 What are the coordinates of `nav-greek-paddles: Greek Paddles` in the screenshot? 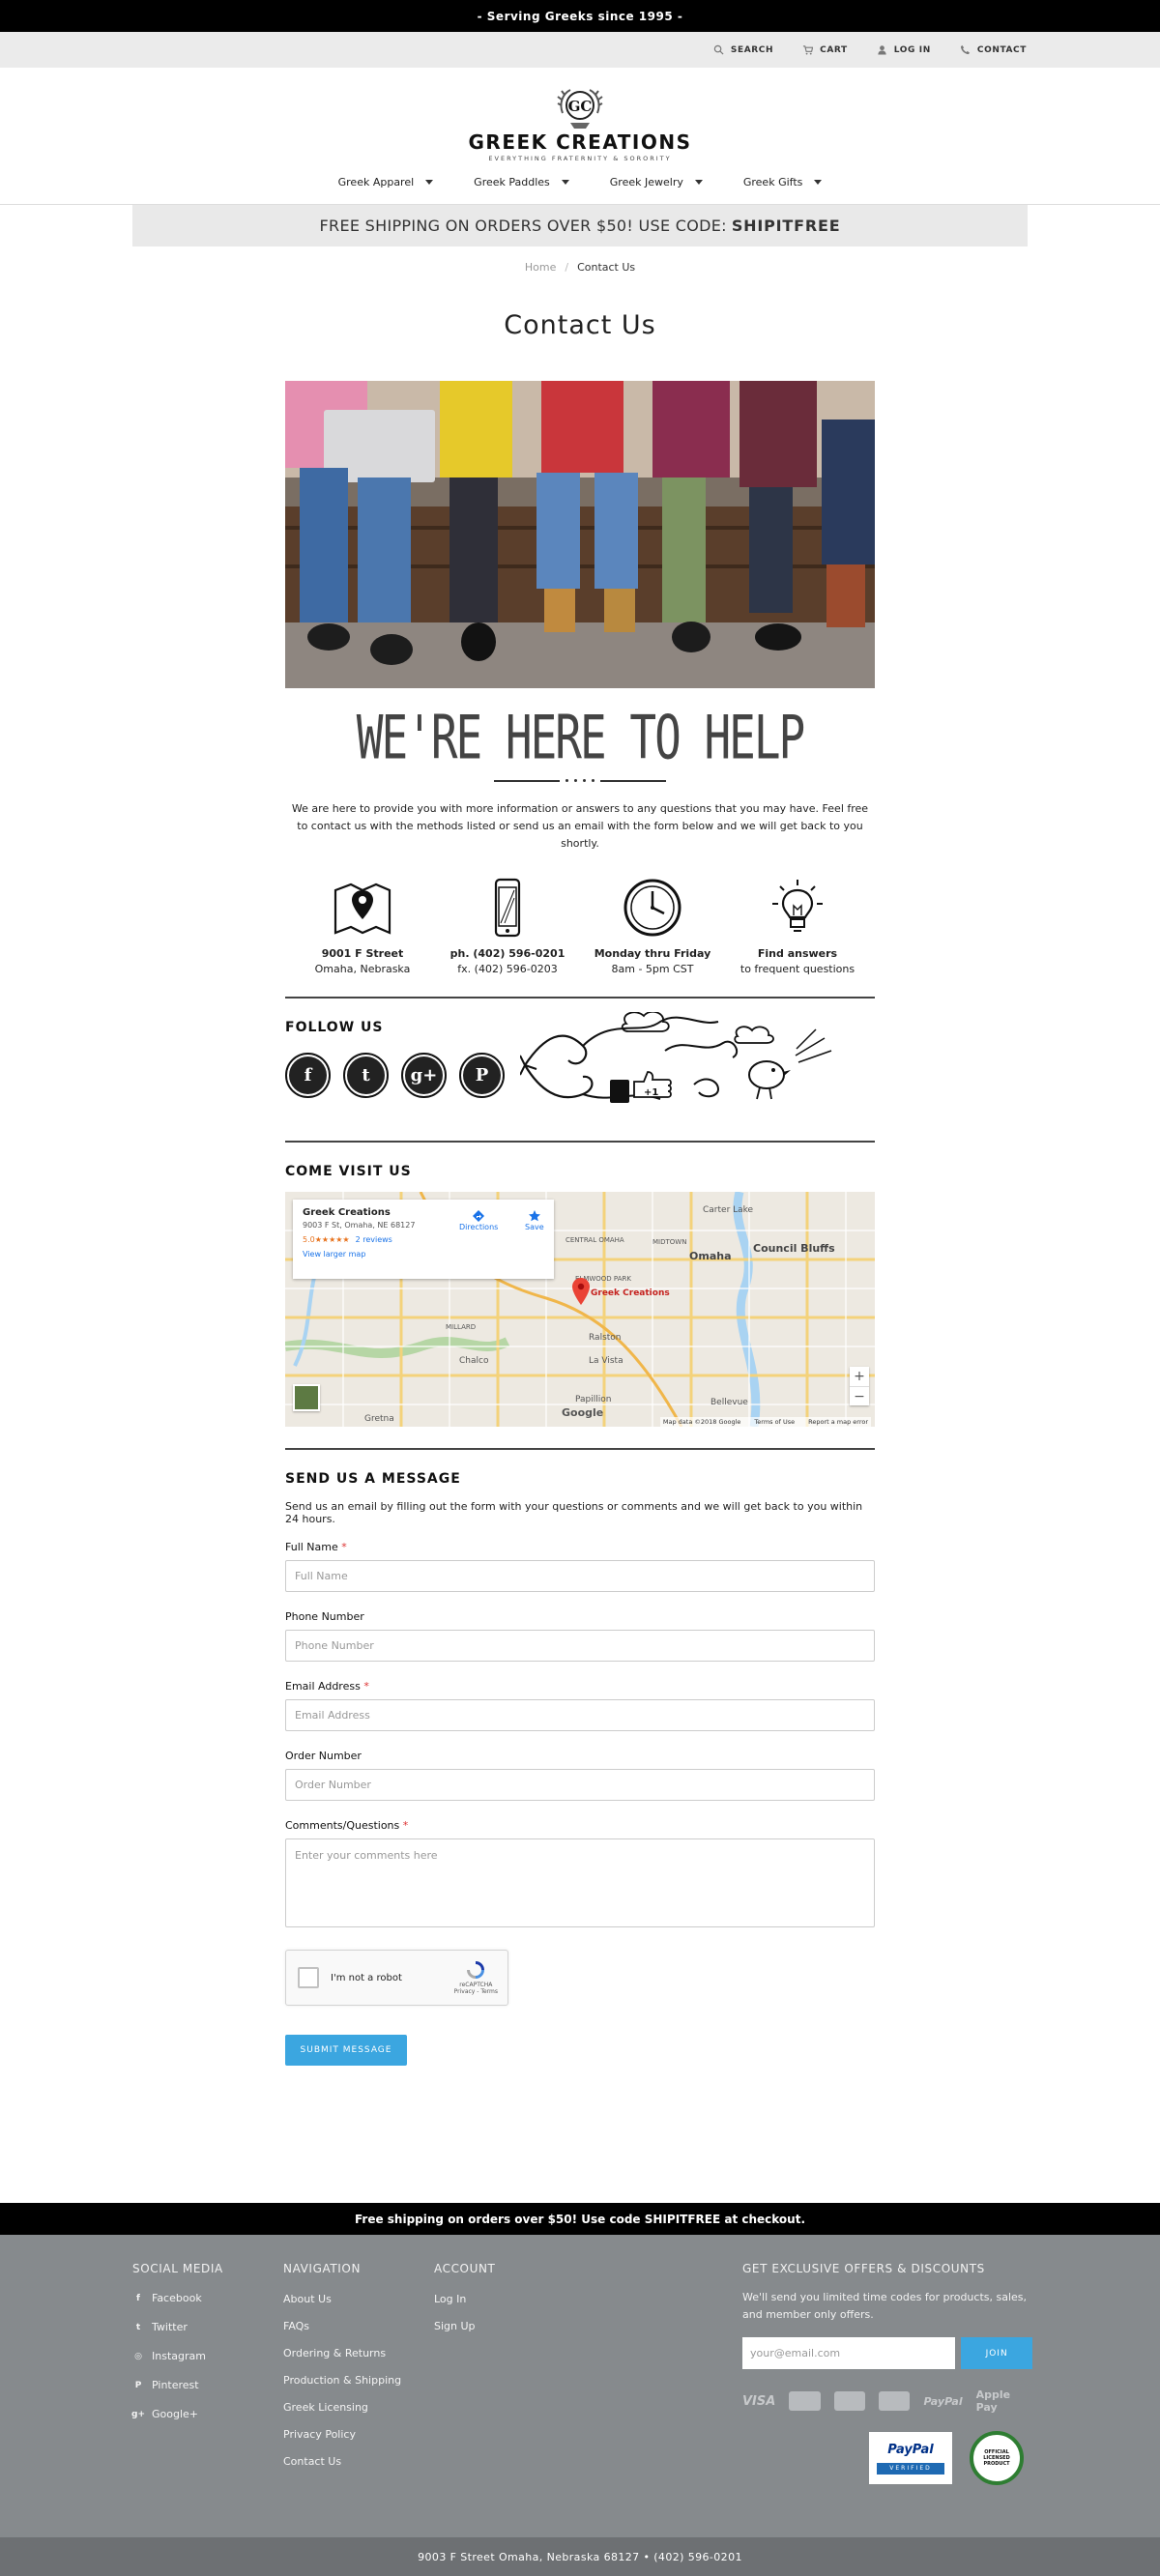 It's located at (521, 182).